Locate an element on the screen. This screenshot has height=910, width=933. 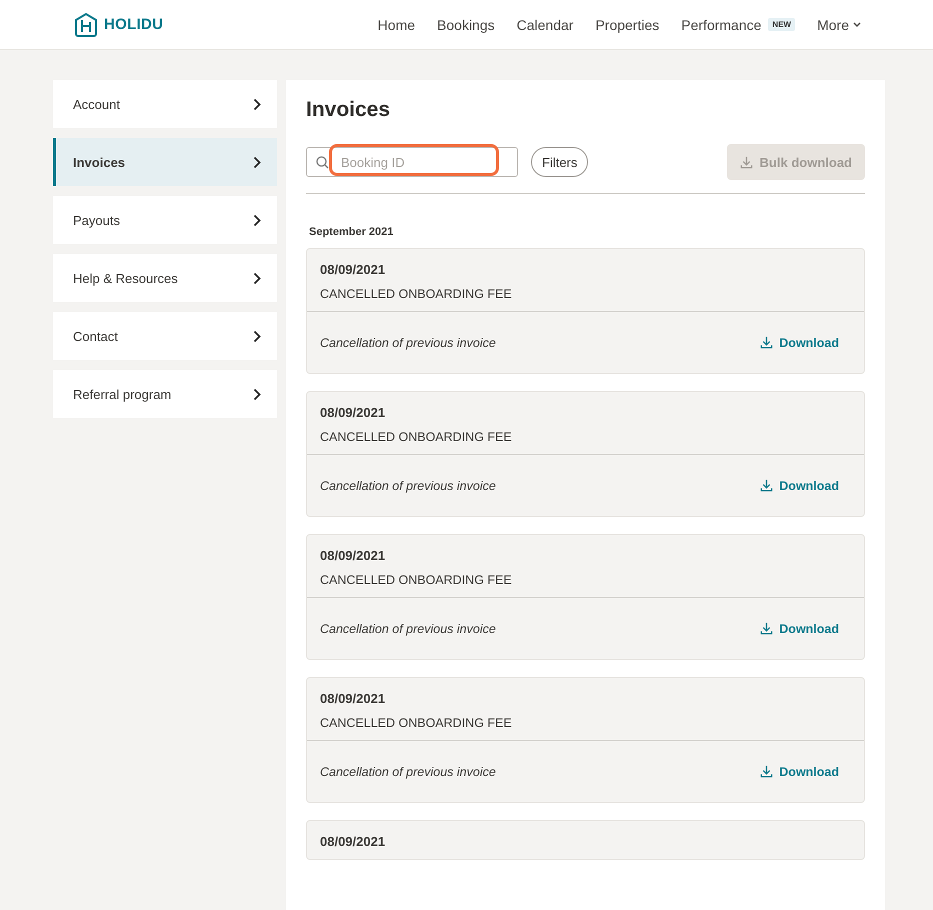
sidebar-item: Invoices is located at coordinates (165, 162).